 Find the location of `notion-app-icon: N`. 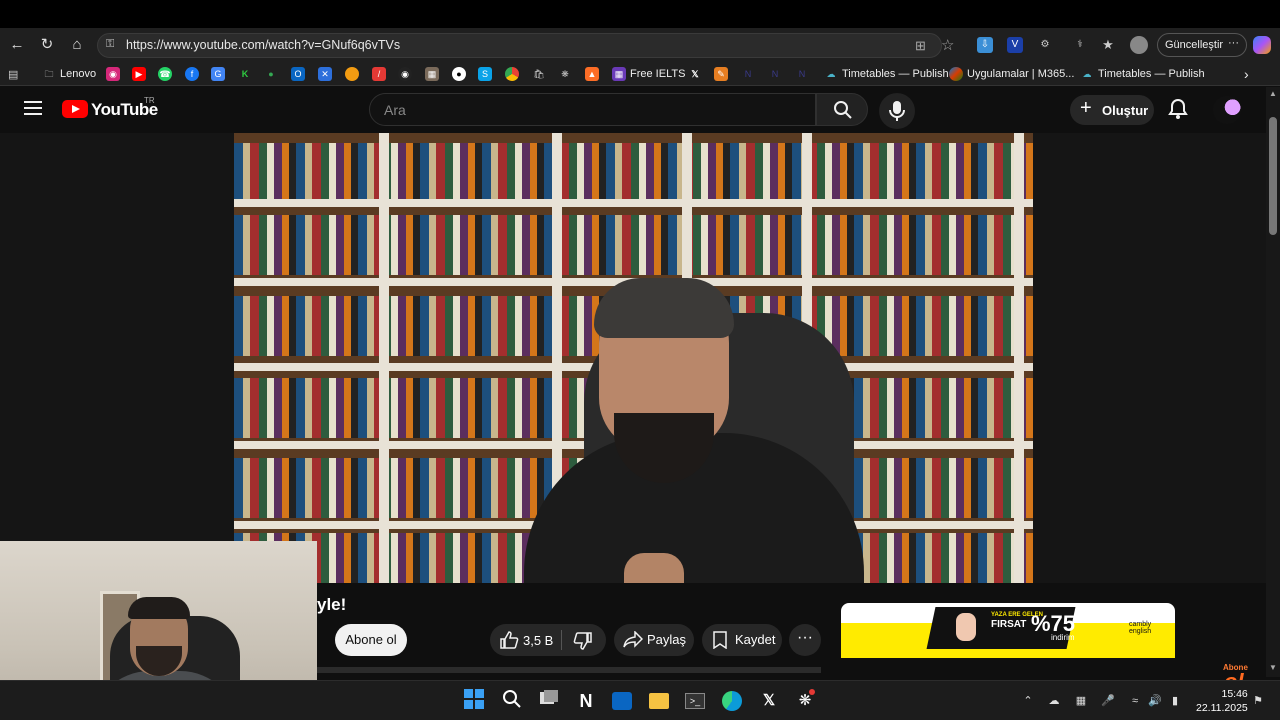

notion-app-icon: N is located at coordinates (586, 701).